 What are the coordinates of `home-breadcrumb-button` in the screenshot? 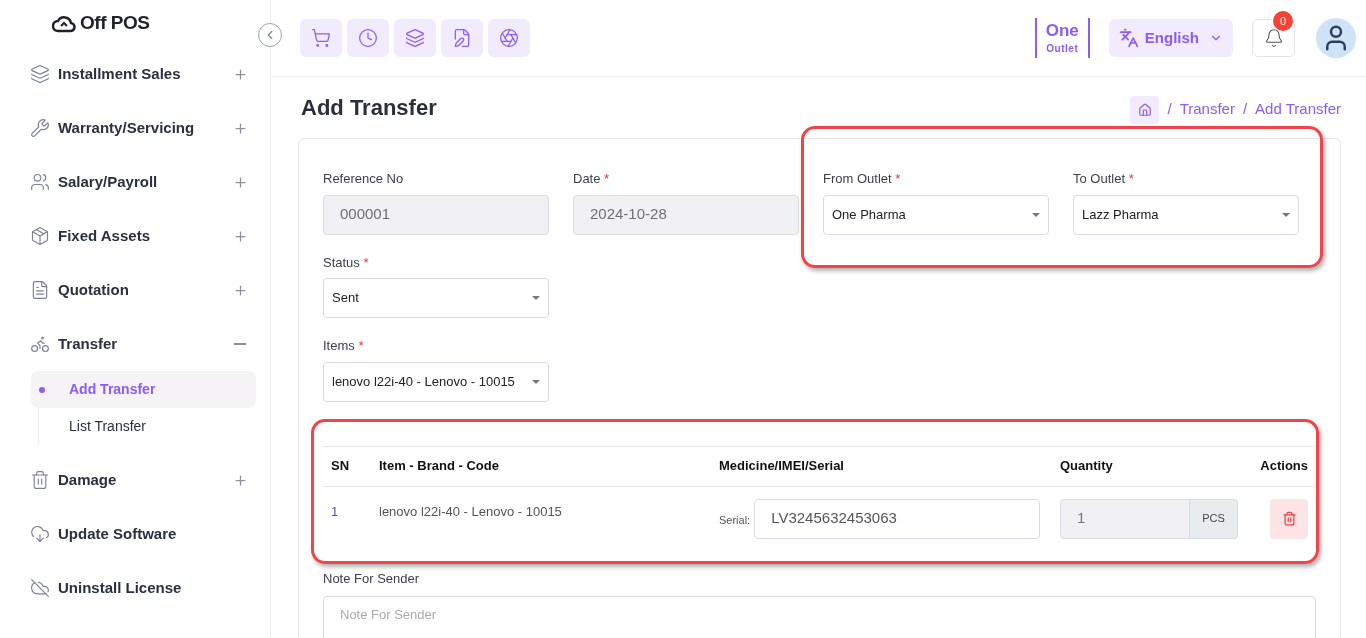 It's located at (1145, 109).